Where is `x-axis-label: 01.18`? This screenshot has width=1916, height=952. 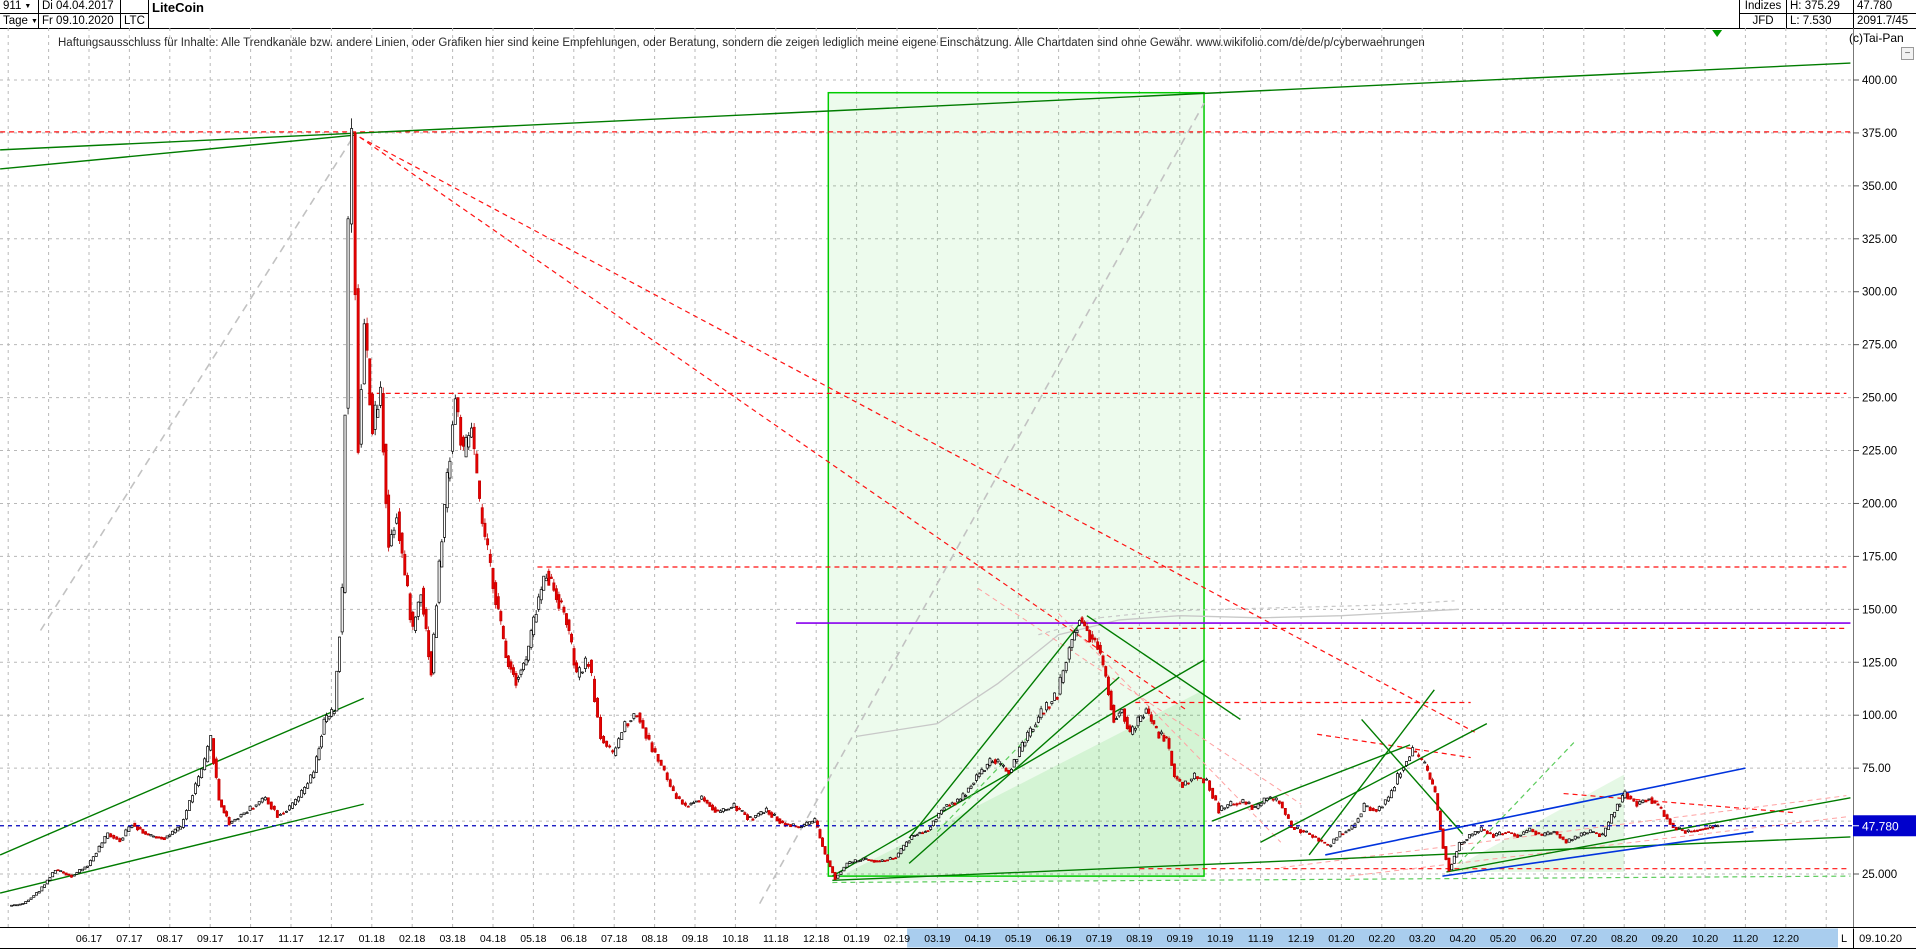
x-axis-label: 01.18 is located at coordinates (372, 939).